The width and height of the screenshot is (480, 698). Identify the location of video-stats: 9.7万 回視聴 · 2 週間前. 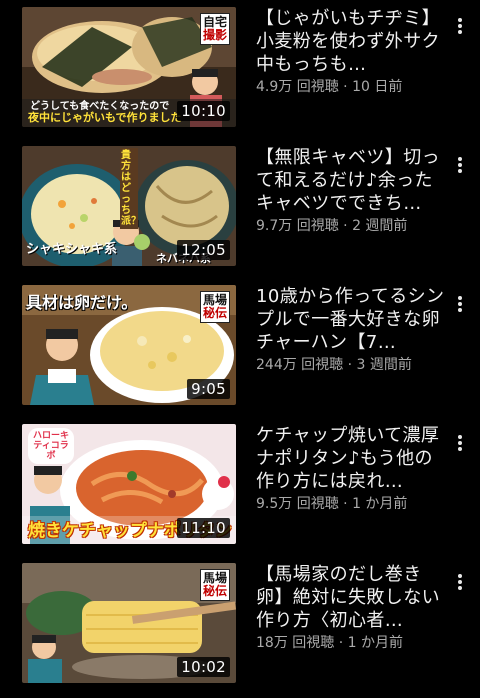
(352, 226).